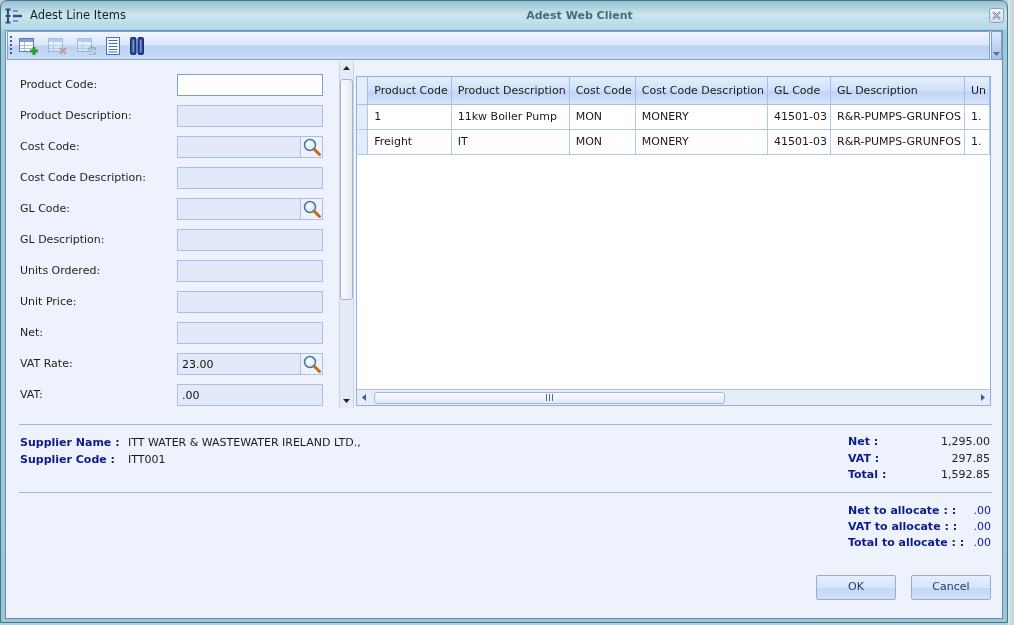 The height and width of the screenshot is (625, 1014). What do you see at coordinates (346, 68) in the screenshot?
I see `arrow-up-icon` at bounding box center [346, 68].